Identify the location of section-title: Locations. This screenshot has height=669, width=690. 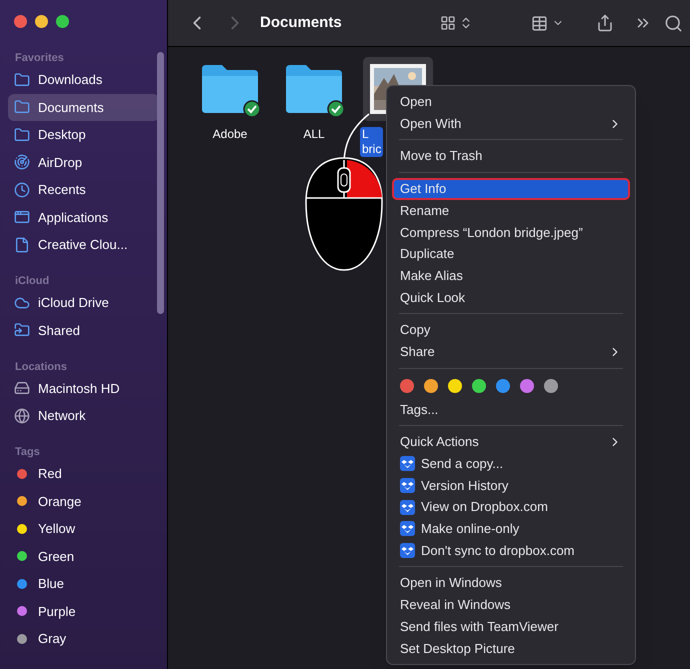
(41, 367).